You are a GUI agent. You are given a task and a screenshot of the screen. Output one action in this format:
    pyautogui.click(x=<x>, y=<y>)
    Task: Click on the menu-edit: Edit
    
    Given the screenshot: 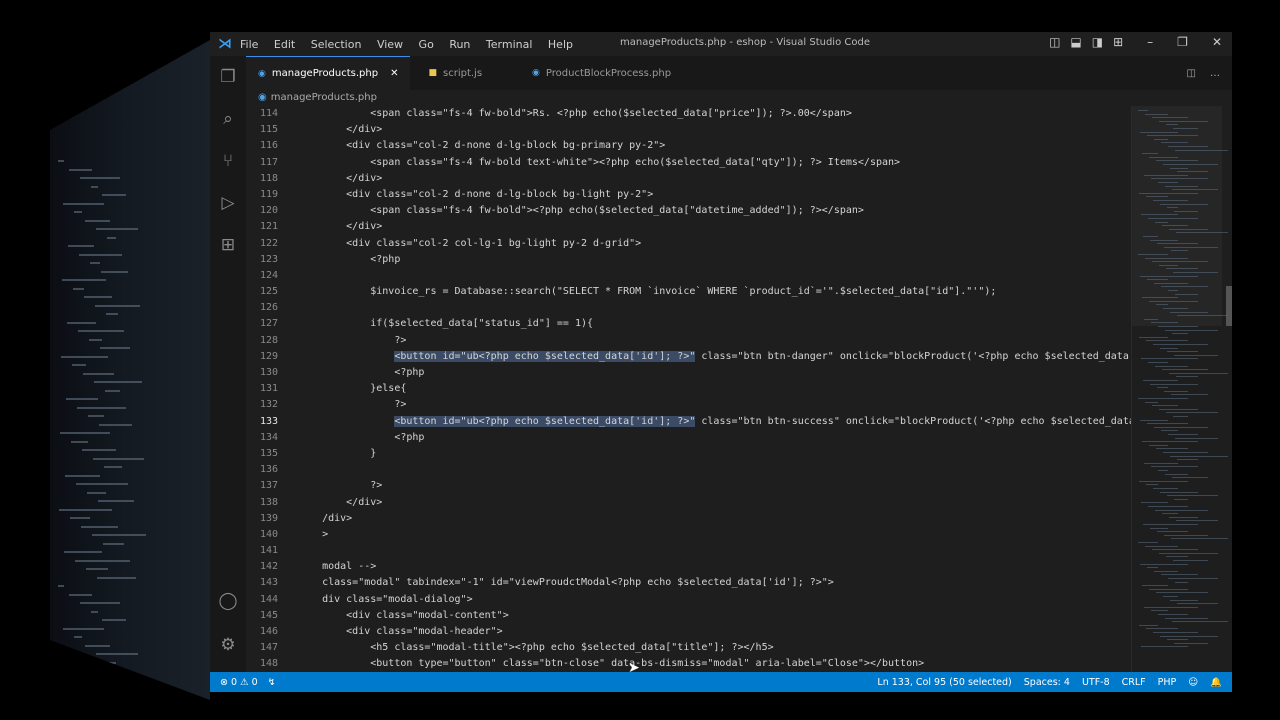 What is the action you would take?
    pyautogui.click(x=284, y=44)
    